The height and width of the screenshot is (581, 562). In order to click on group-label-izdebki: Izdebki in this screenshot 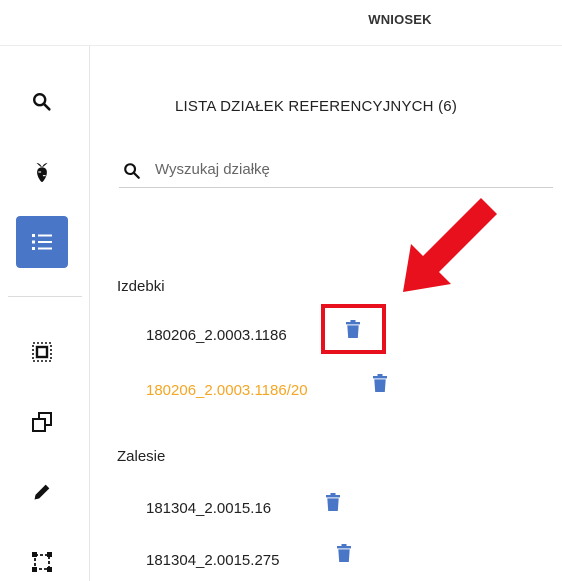, I will do `click(141, 286)`.